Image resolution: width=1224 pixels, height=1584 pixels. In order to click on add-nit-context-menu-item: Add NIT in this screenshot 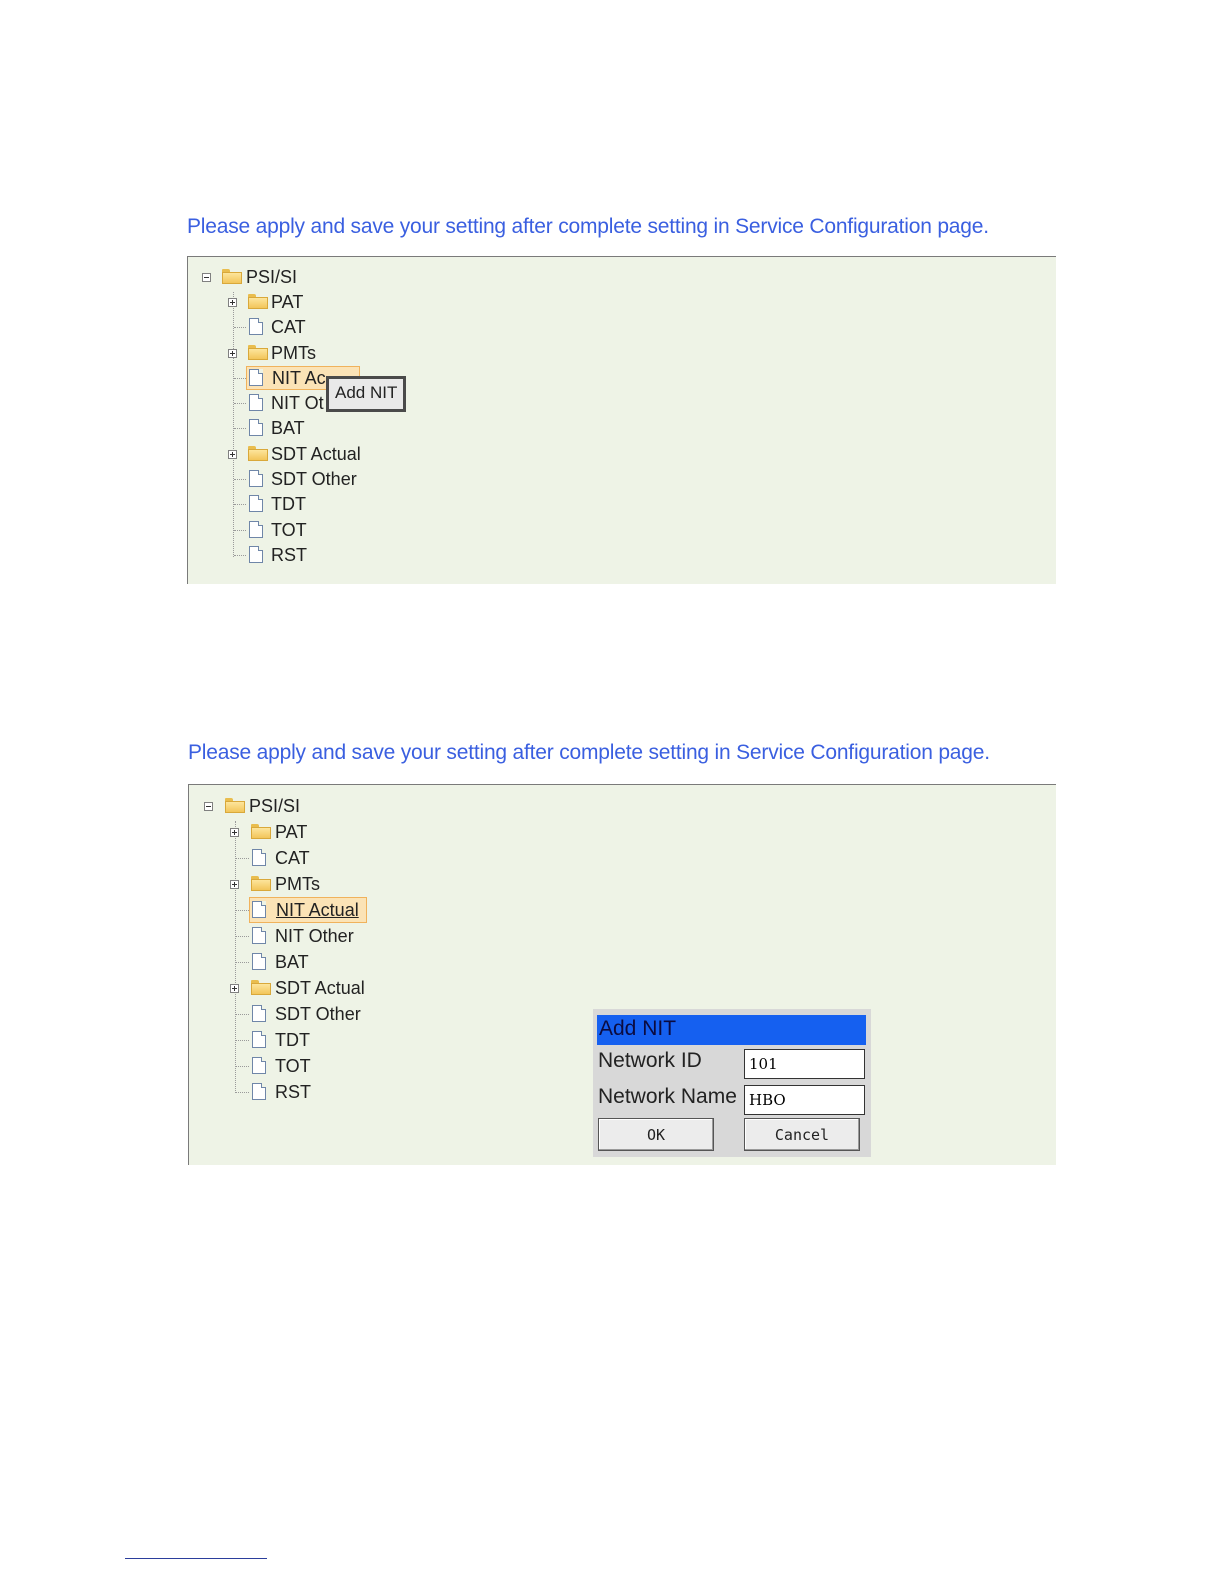, I will do `click(366, 394)`.